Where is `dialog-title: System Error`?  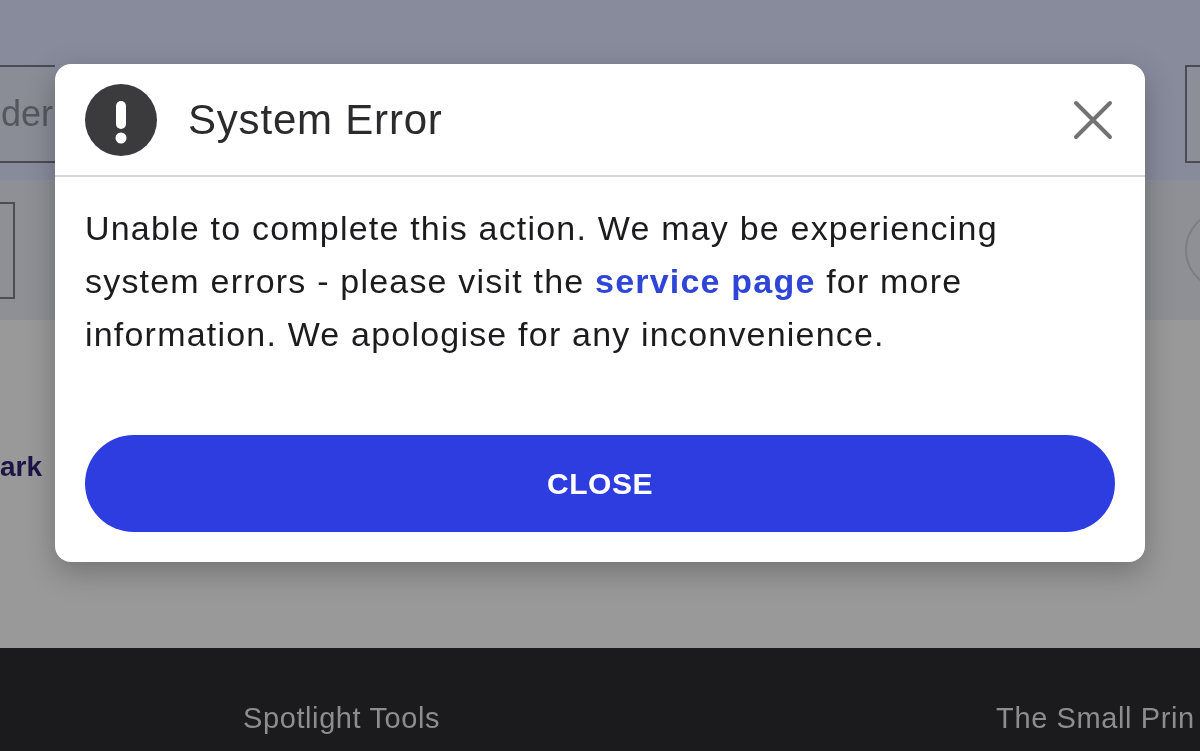
dialog-title: System Error is located at coordinates (315, 119).